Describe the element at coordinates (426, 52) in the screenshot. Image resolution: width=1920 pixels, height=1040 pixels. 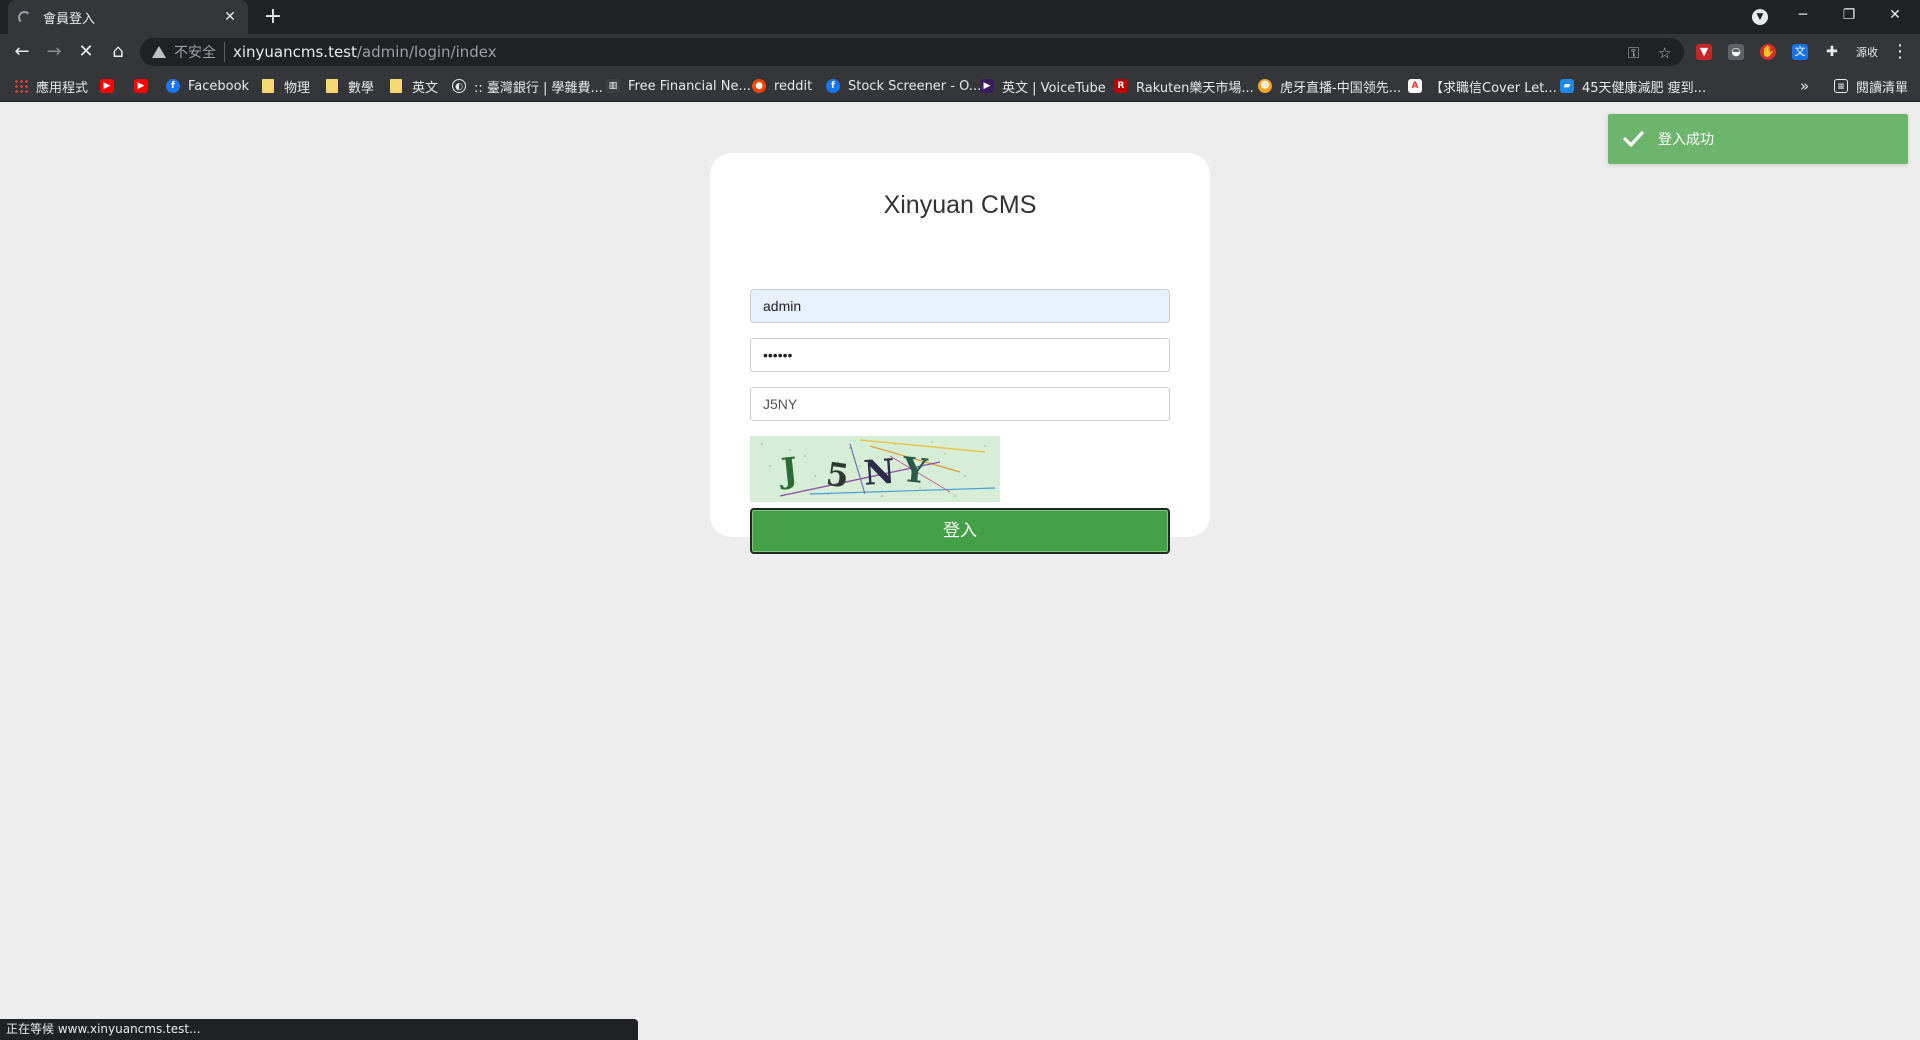
I see `url-path: /admin/login/index` at that location.